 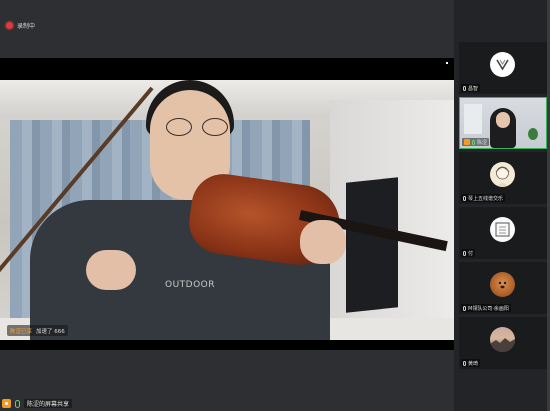 I want to click on bow-hand, so click(x=111, y=270).